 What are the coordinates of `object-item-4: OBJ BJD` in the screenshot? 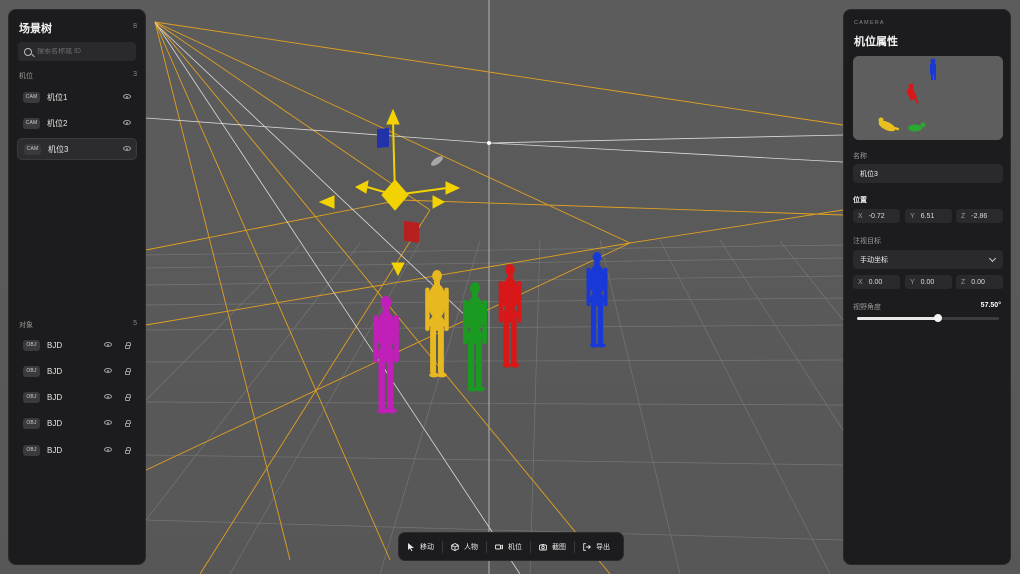 It's located at (77, 423).